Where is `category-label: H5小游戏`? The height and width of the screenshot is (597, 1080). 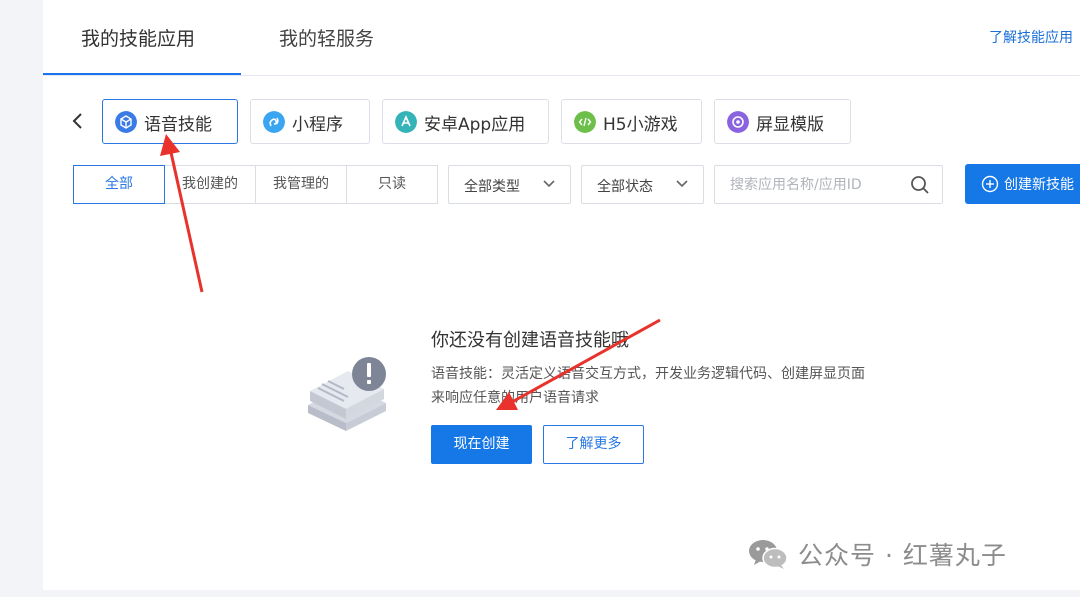 category-label: H5小游戏 is located at coordinates (640, 125).